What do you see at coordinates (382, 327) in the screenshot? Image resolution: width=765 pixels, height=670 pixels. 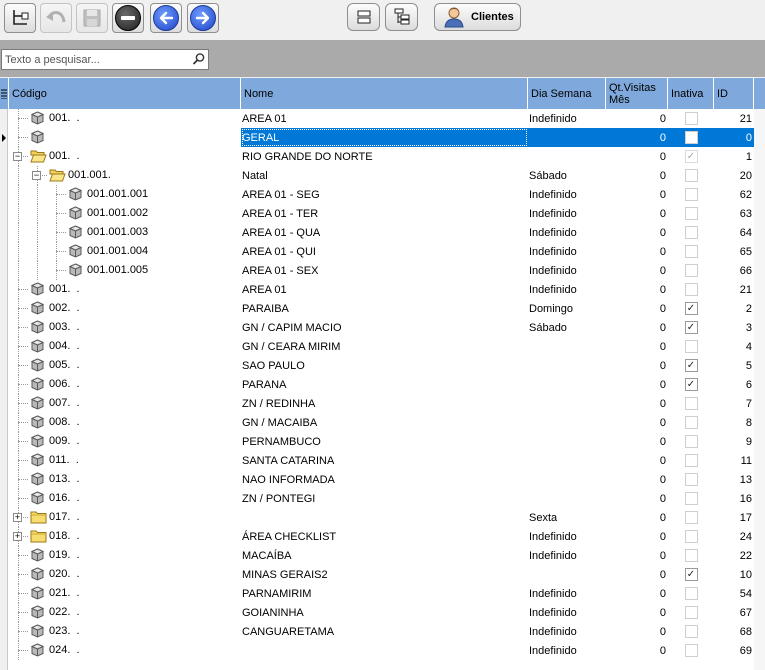 I see `table-row: 003. . GN / CAPIM MACIO Sábado 0 3 ✓` at bounding box center [382, 327].